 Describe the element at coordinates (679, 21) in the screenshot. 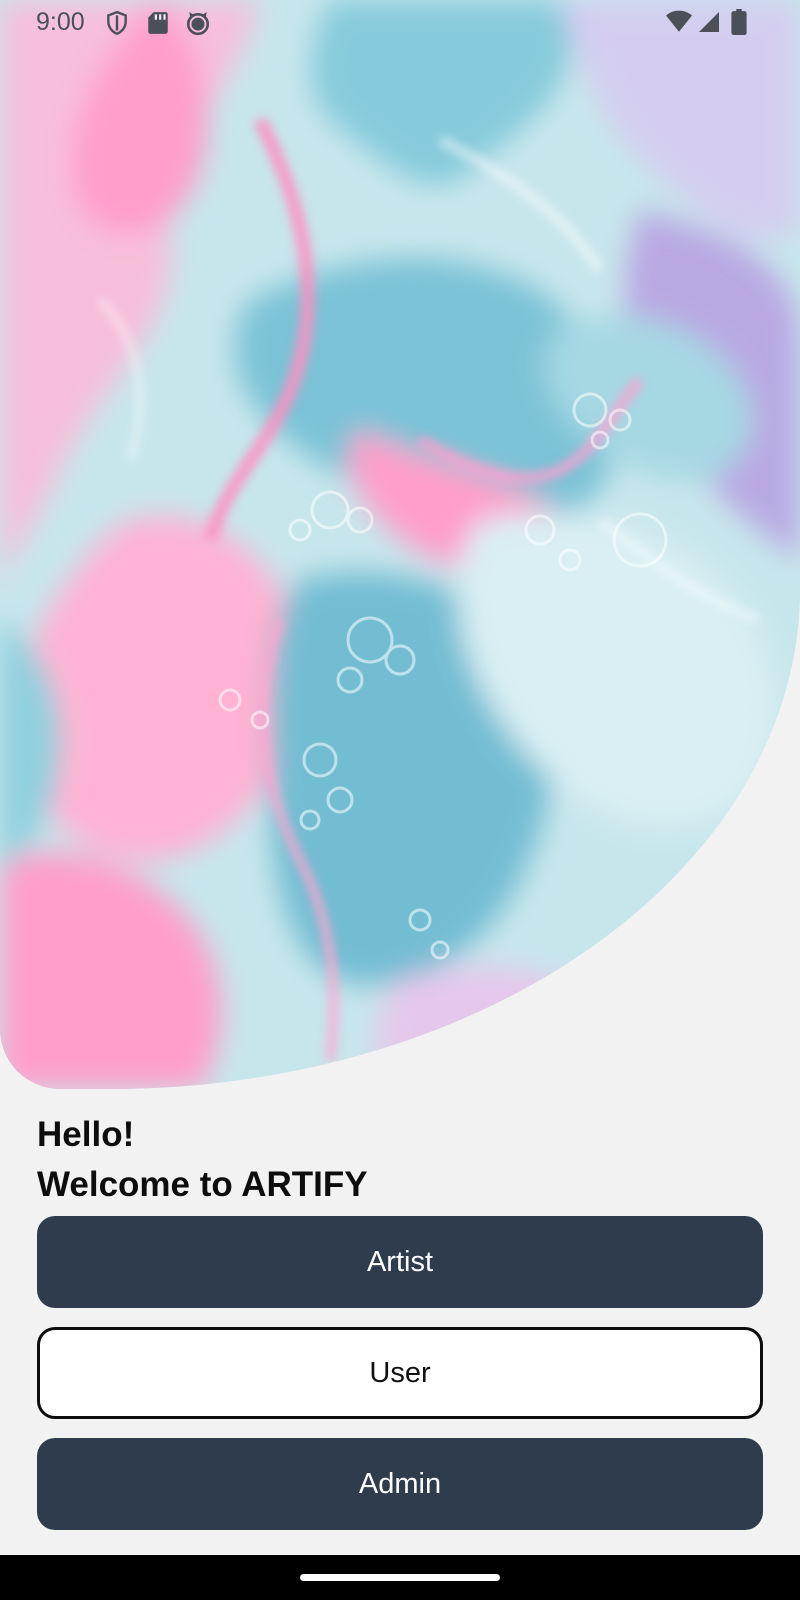

I see `wifi-icon` at that location.